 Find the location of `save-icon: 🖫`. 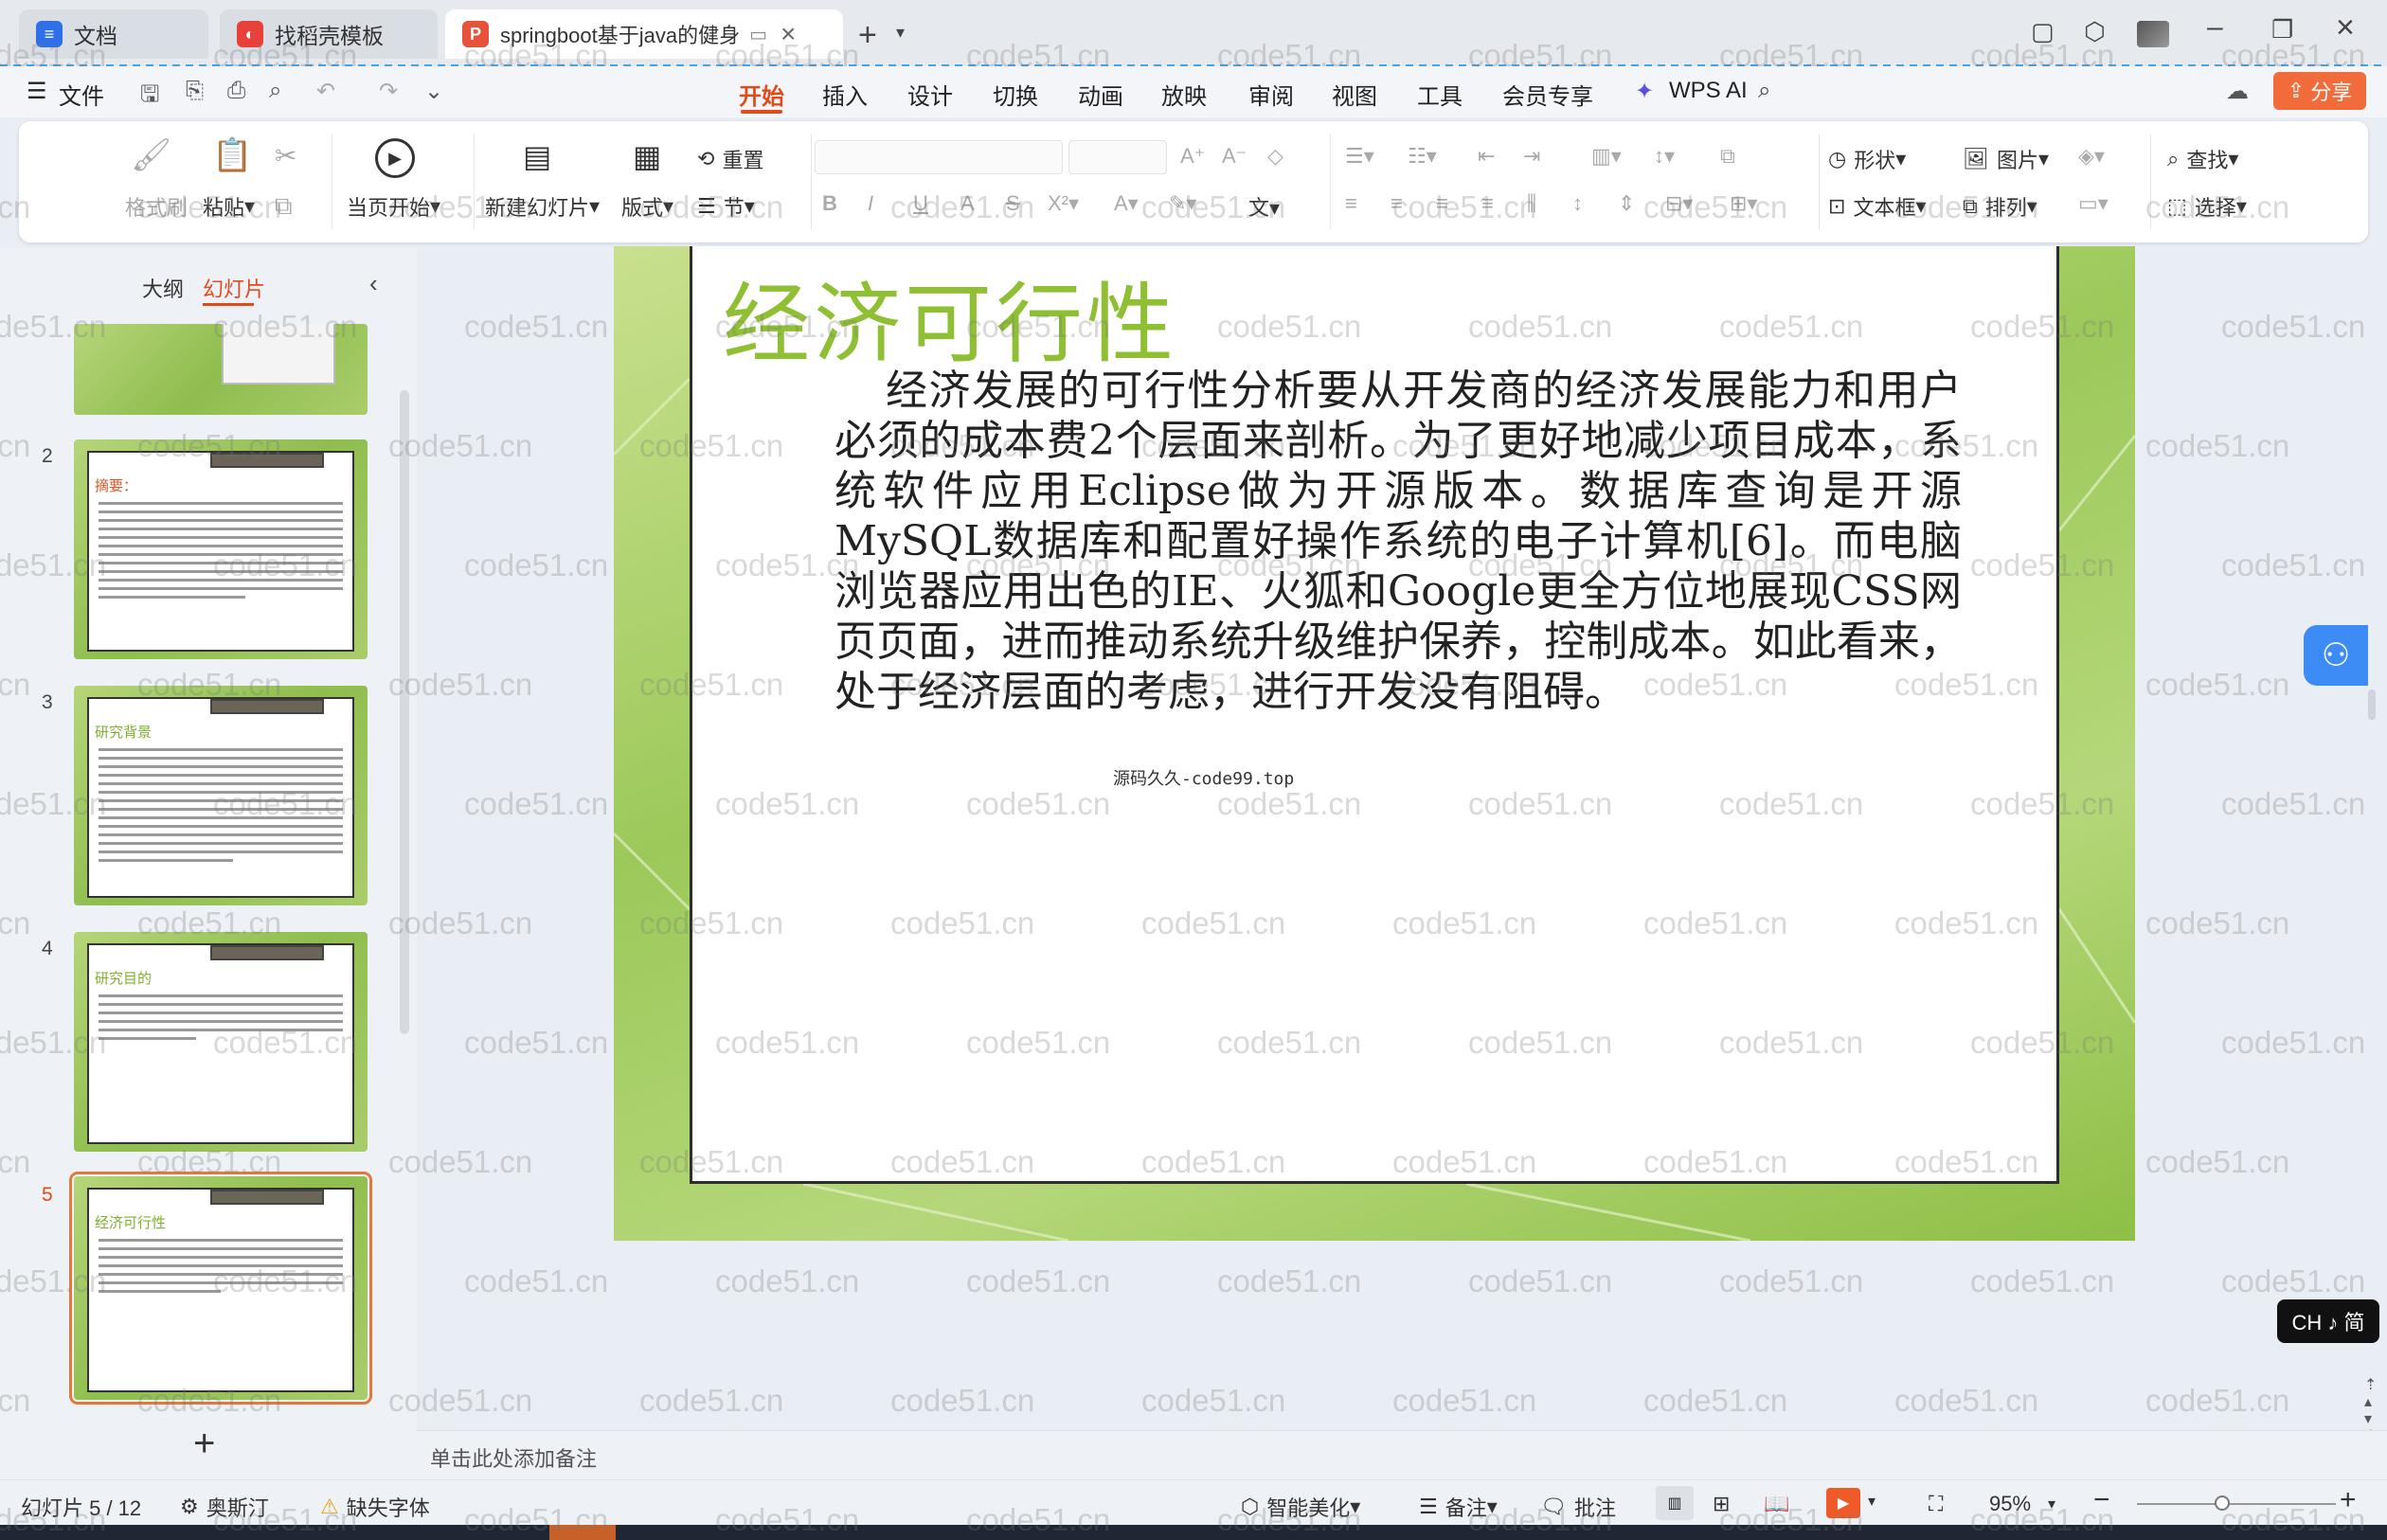

save-icon: 🖫 is located at coordinates (149, 97).